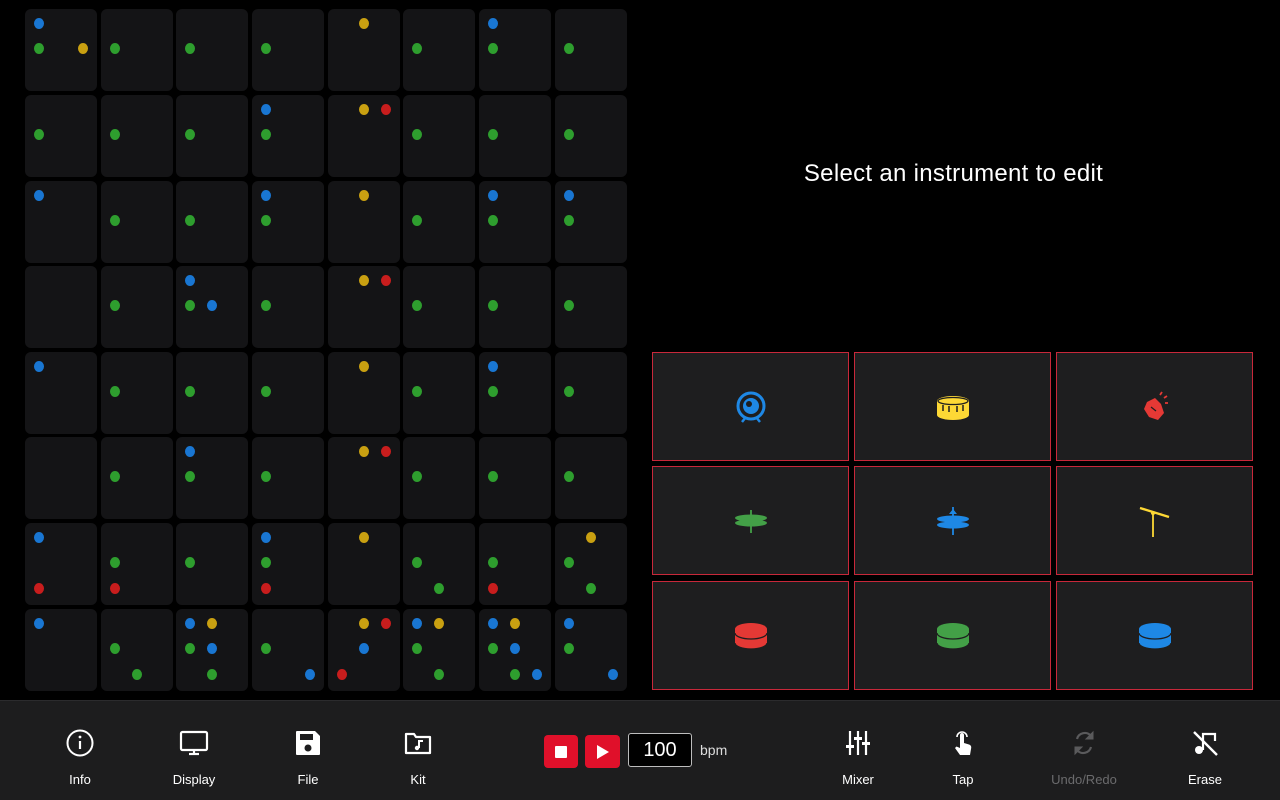  I want to click on instrument-button-tom-blue, so click(1154, 635).